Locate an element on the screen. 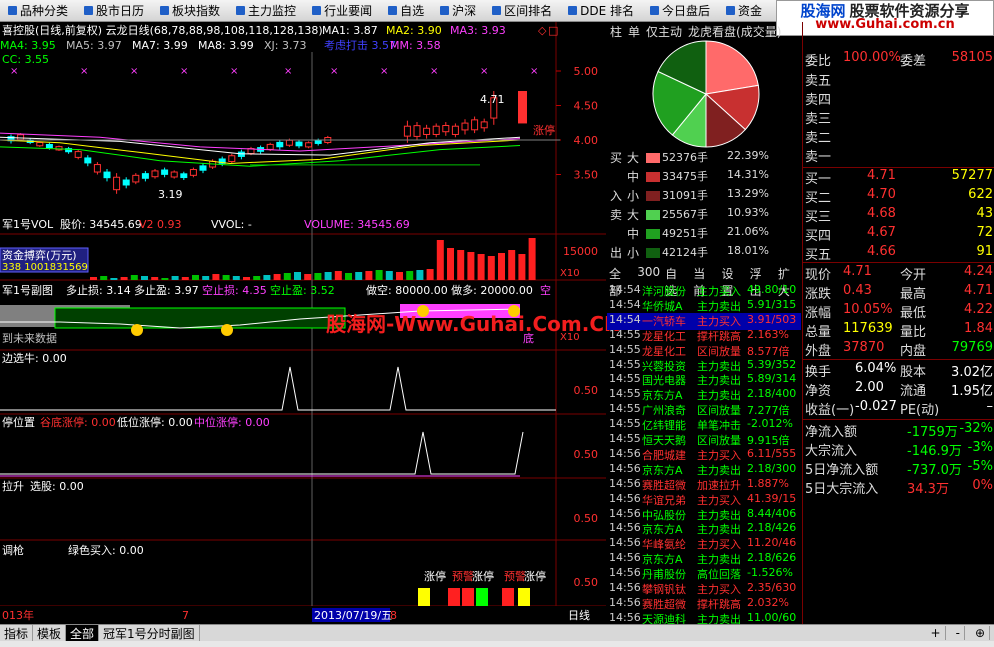 This screenshot has height=647, width=994. flow-row: 中 49251手 21.06% is located at coordinates (704, 233).